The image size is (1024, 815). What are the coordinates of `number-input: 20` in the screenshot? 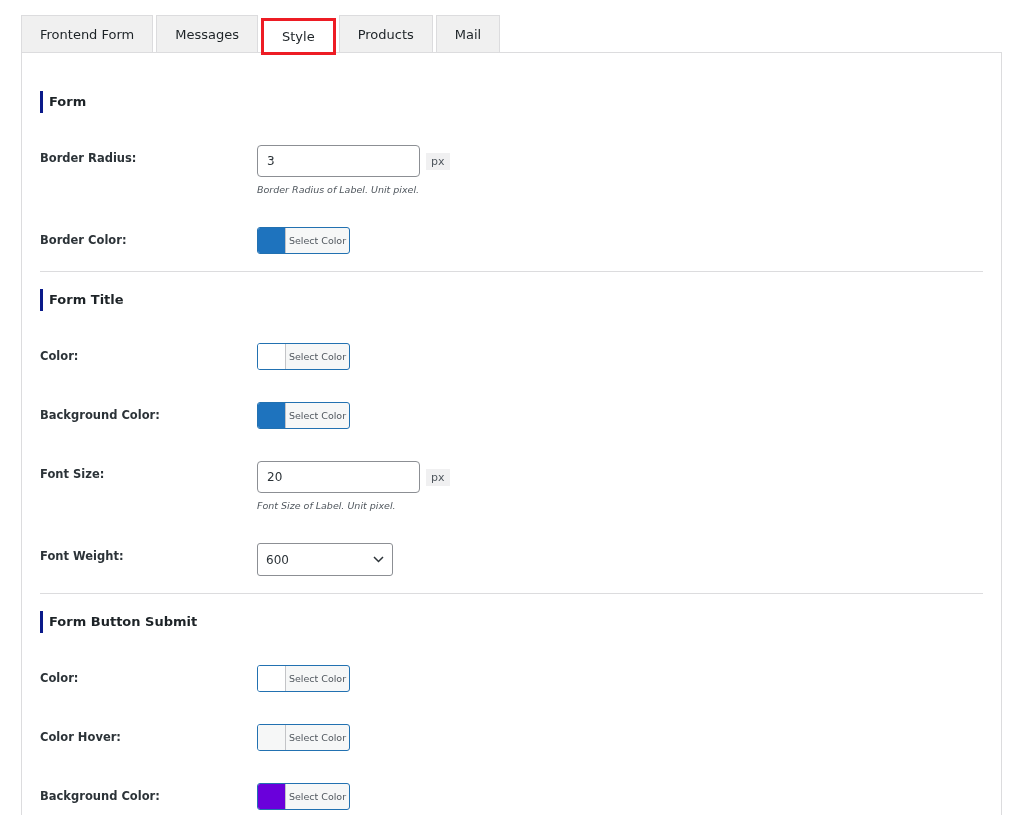 It's located at (338, 477).